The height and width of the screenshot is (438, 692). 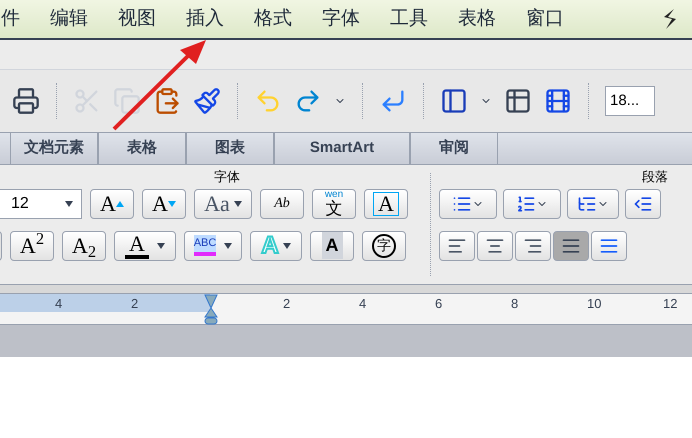 I want to click on font-size-field: 12, so click(x=41, y=203).